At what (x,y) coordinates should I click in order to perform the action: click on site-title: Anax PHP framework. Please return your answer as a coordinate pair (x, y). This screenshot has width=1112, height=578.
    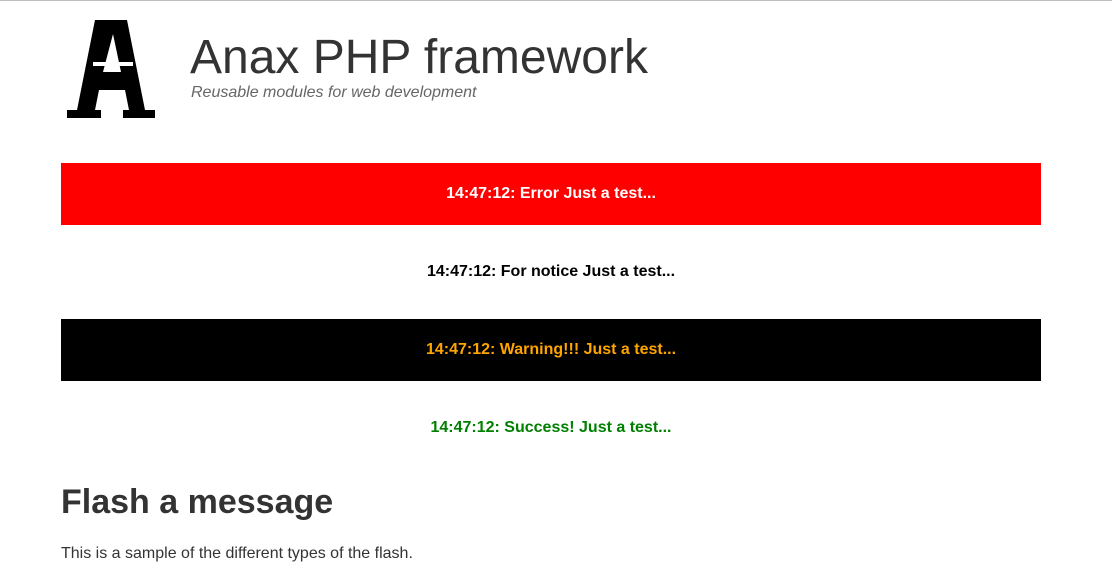
    Looking at the image, I should click on (419, 58).